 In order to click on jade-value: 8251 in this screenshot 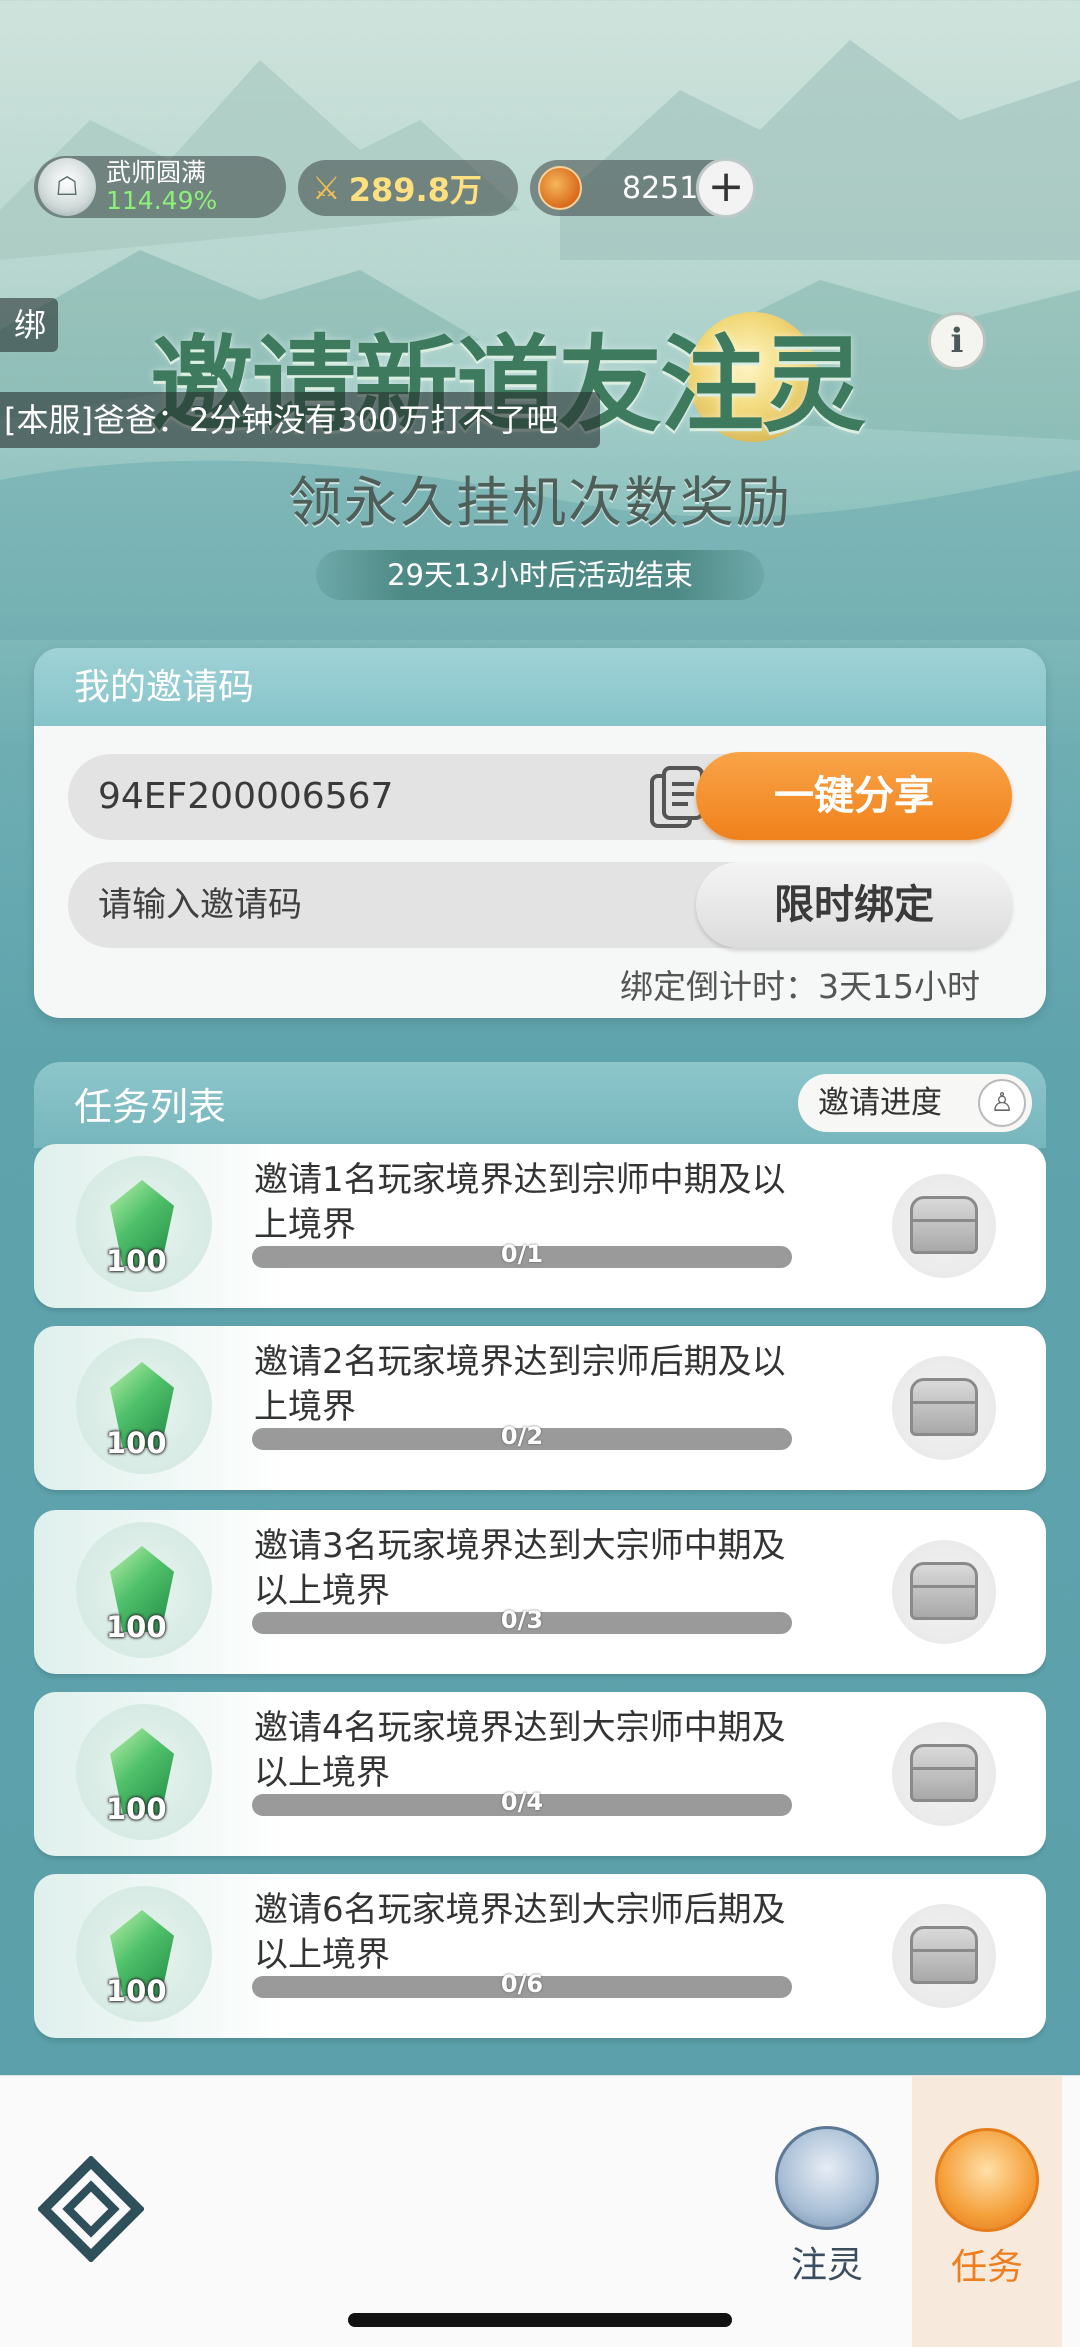, I will do `click(660, 188)`.